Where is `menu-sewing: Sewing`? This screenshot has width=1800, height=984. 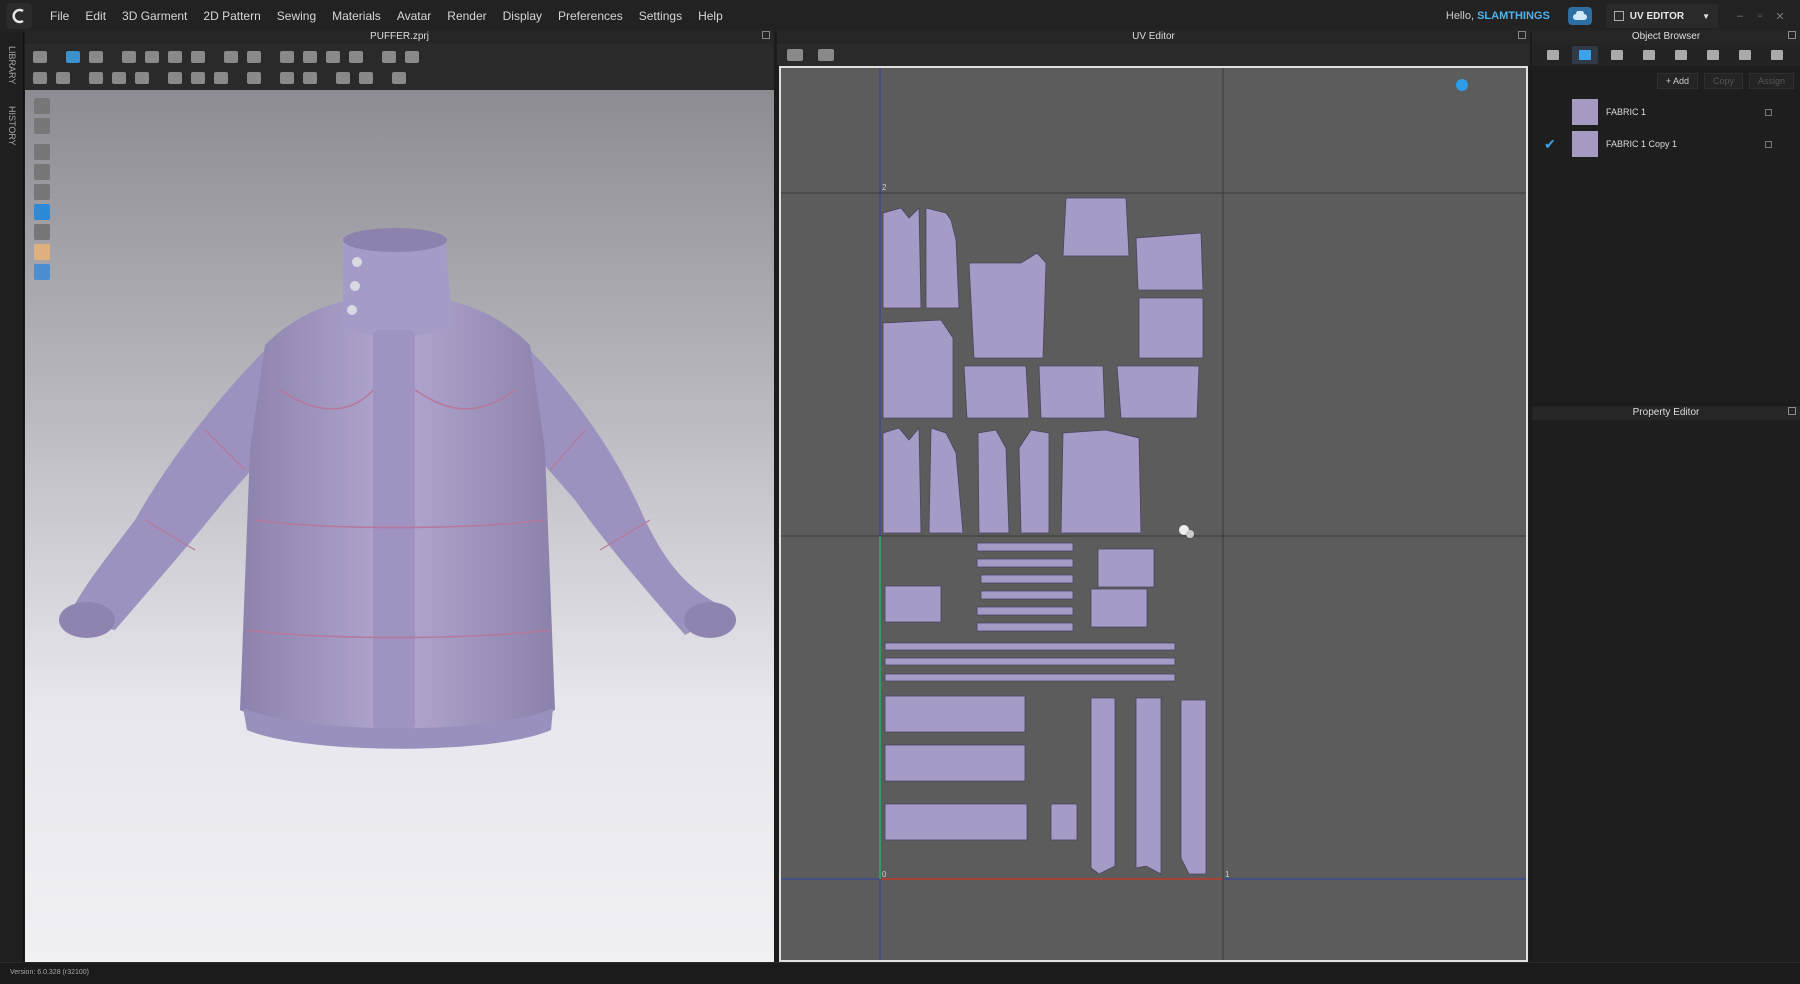 menu-sewing: Sewing is located at coordinates (296, 16).